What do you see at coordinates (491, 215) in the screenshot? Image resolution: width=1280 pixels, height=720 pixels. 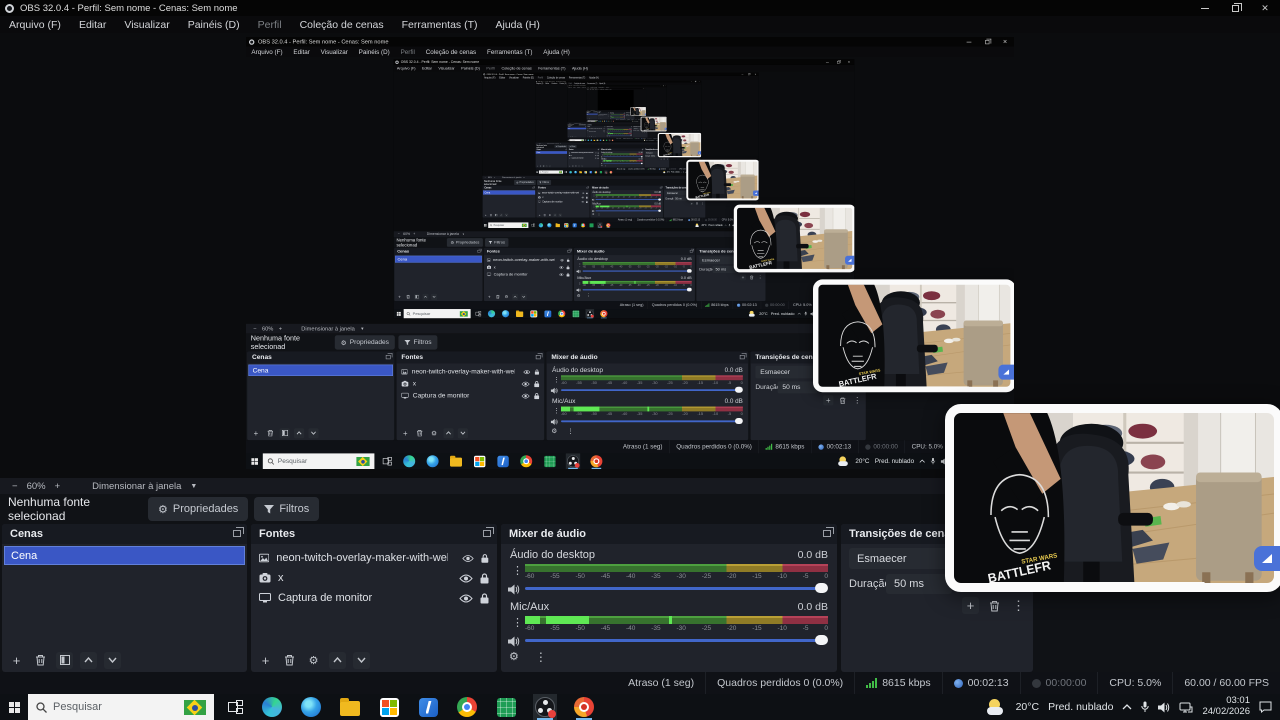 I see `remove-scene-button` at bounding box center [491, 215].